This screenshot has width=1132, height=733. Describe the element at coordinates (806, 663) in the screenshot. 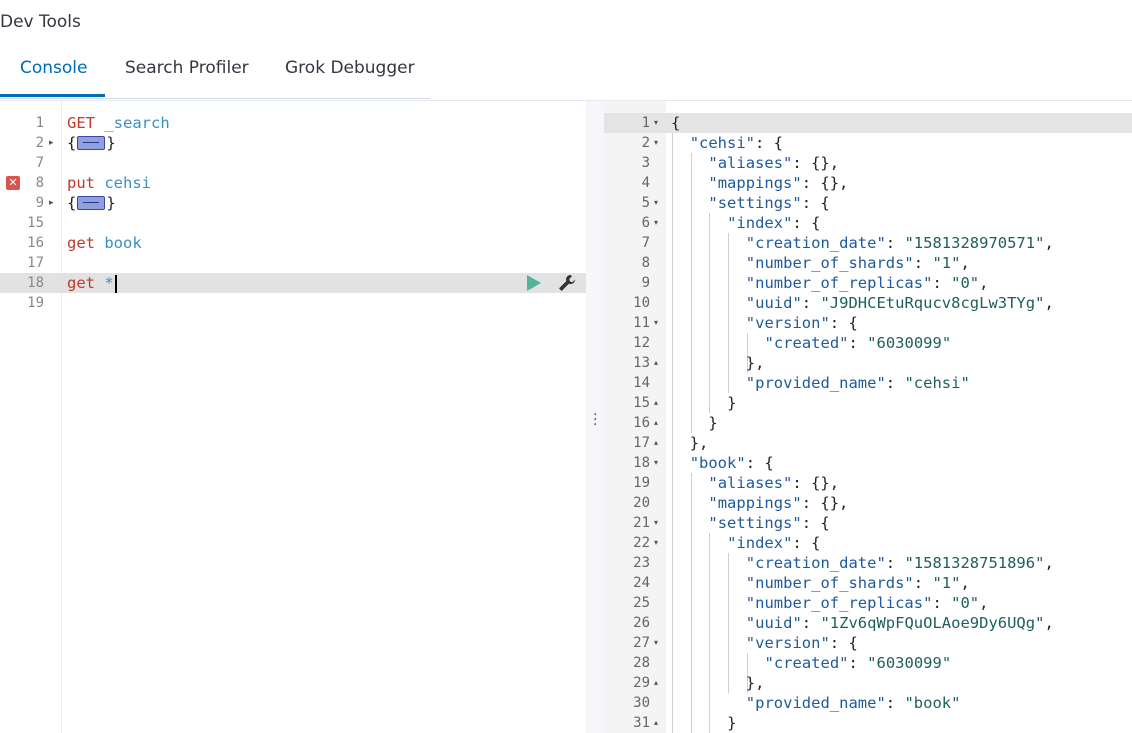

I see `json-key: "created"` at that location.